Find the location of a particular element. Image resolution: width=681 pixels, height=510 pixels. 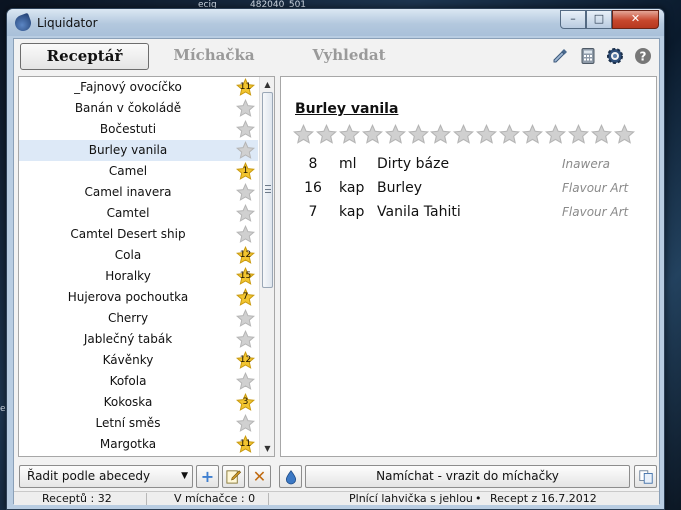

tab-vyhledat: Vyhledat is located at coordinates (349, 56).